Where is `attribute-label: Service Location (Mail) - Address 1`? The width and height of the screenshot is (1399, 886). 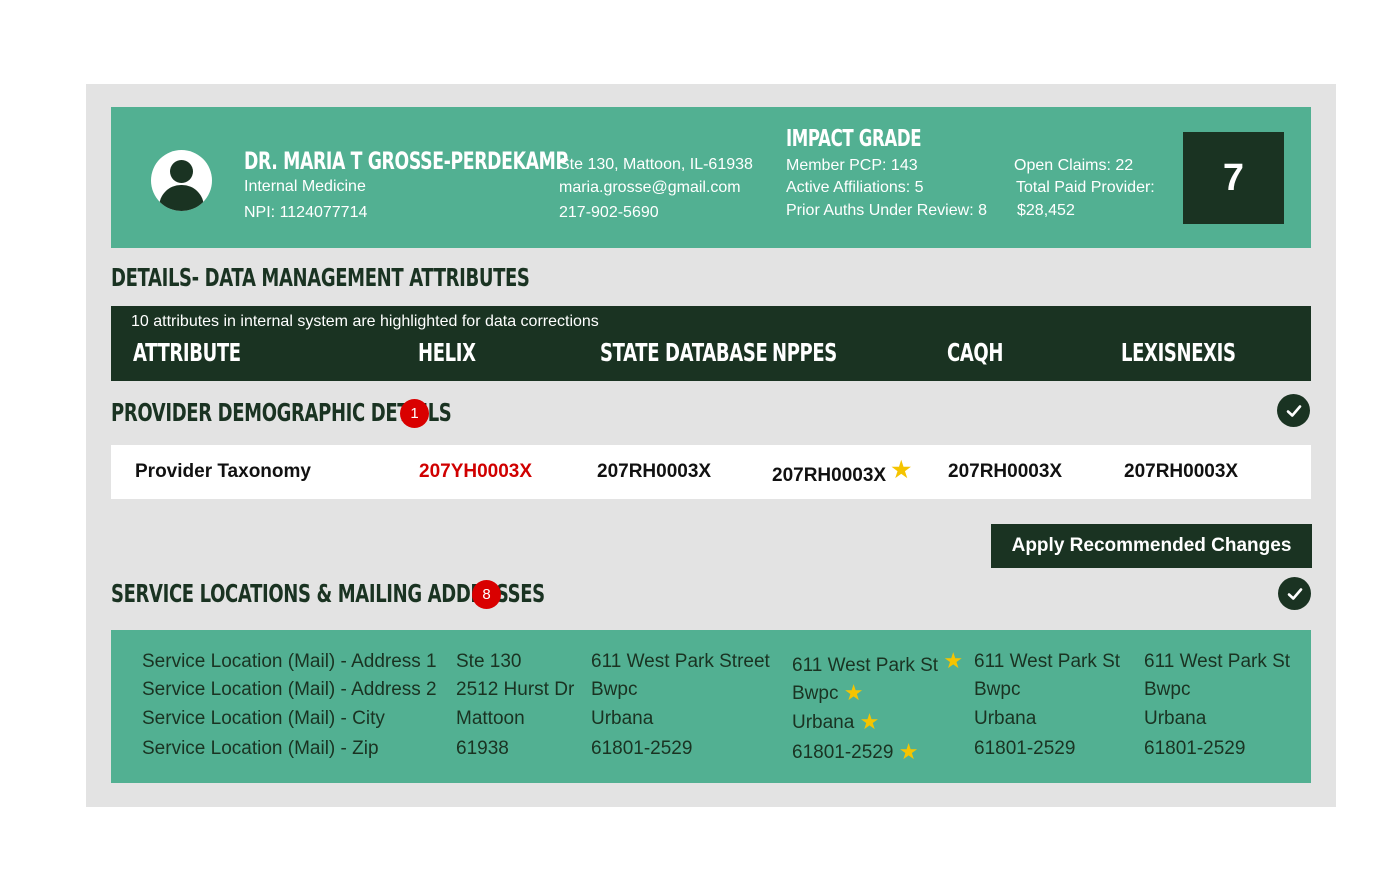 attribute-label: Service Location (Mail) - Address 1 is located at coordinates (289, 661).